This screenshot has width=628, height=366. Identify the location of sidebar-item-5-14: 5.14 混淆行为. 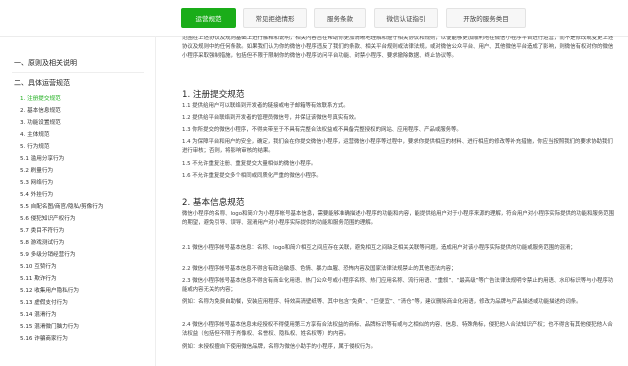
(38, 314).